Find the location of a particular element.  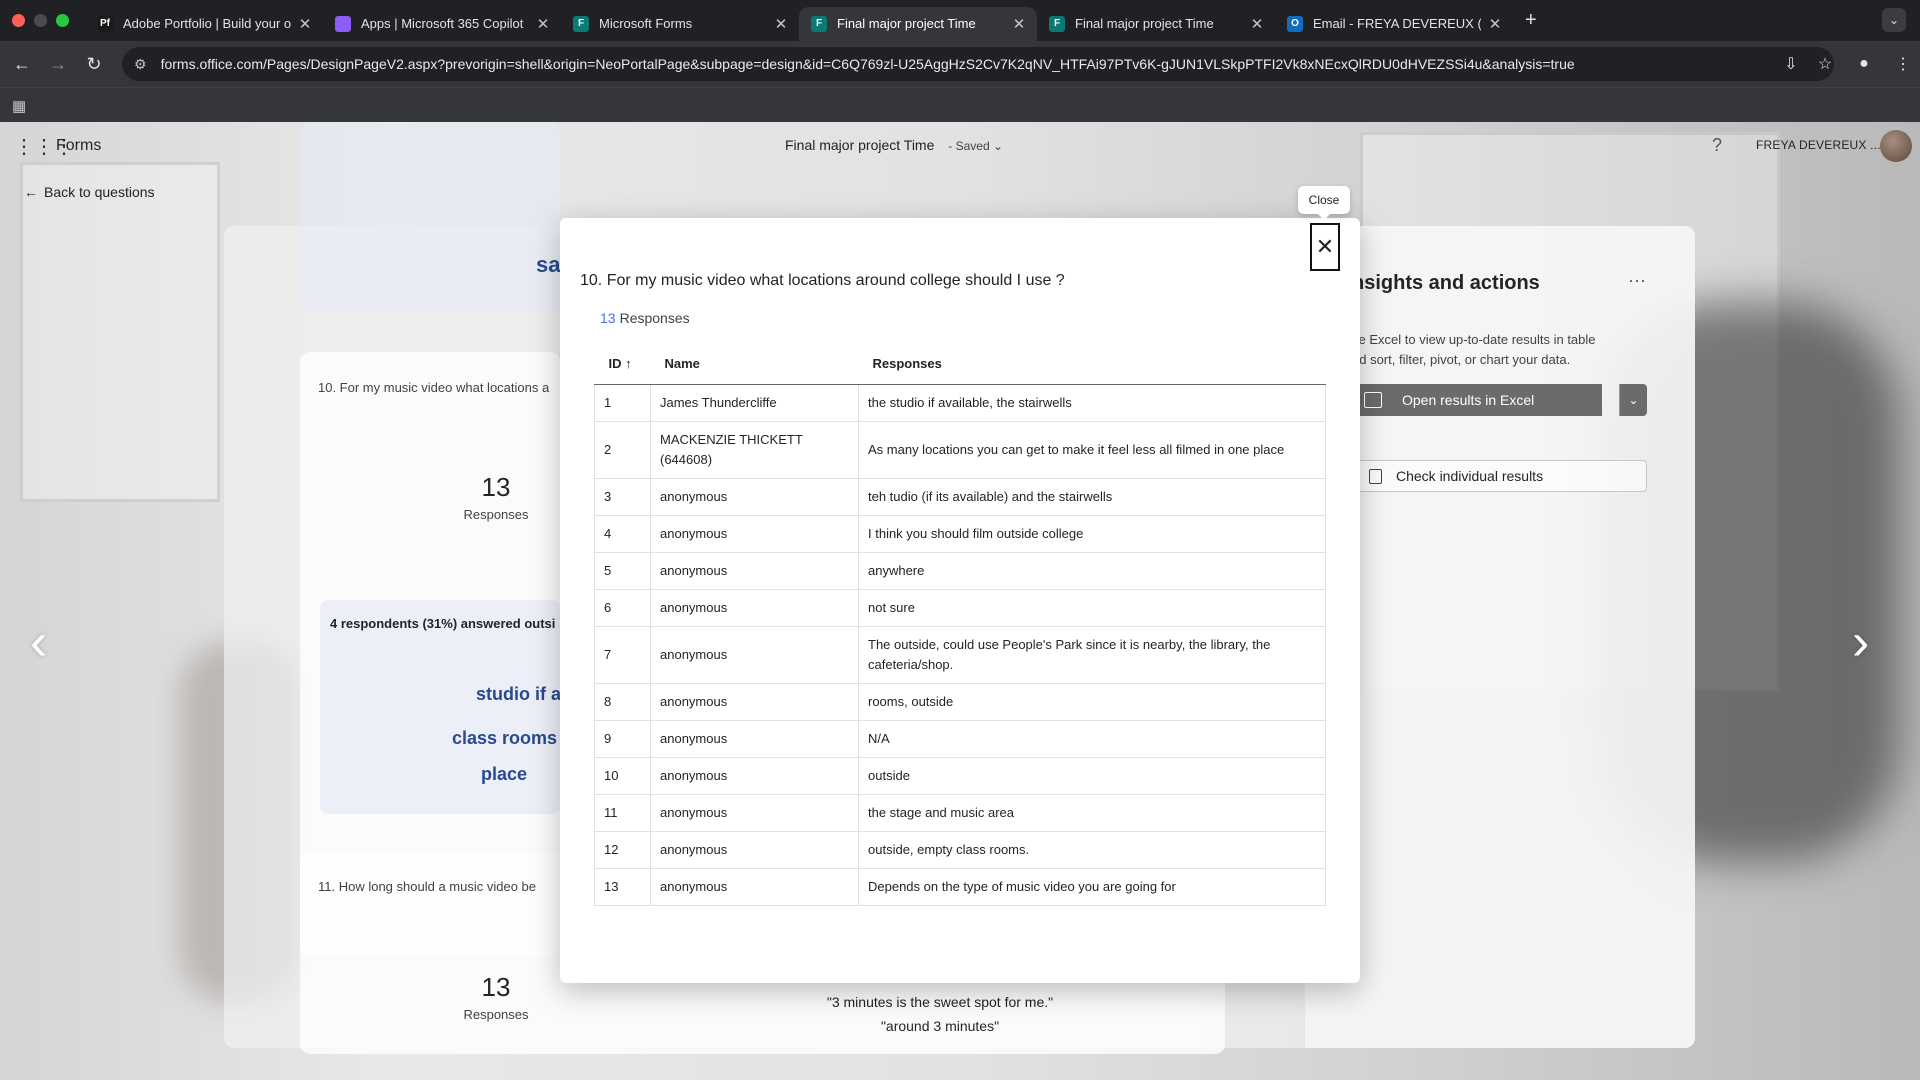

column-header-name: Name is located at coordinates (754, 364).